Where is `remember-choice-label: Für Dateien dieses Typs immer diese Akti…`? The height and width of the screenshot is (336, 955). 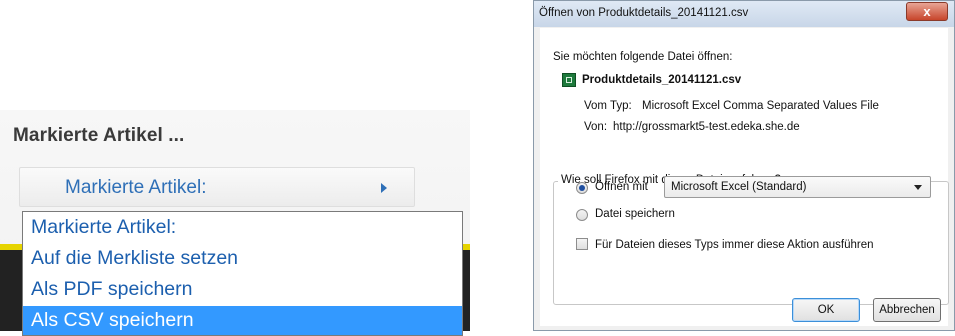
remember-choice-label: Für Dateien dieses Typs immer diese Akti… is located at coordinates (734, 245).